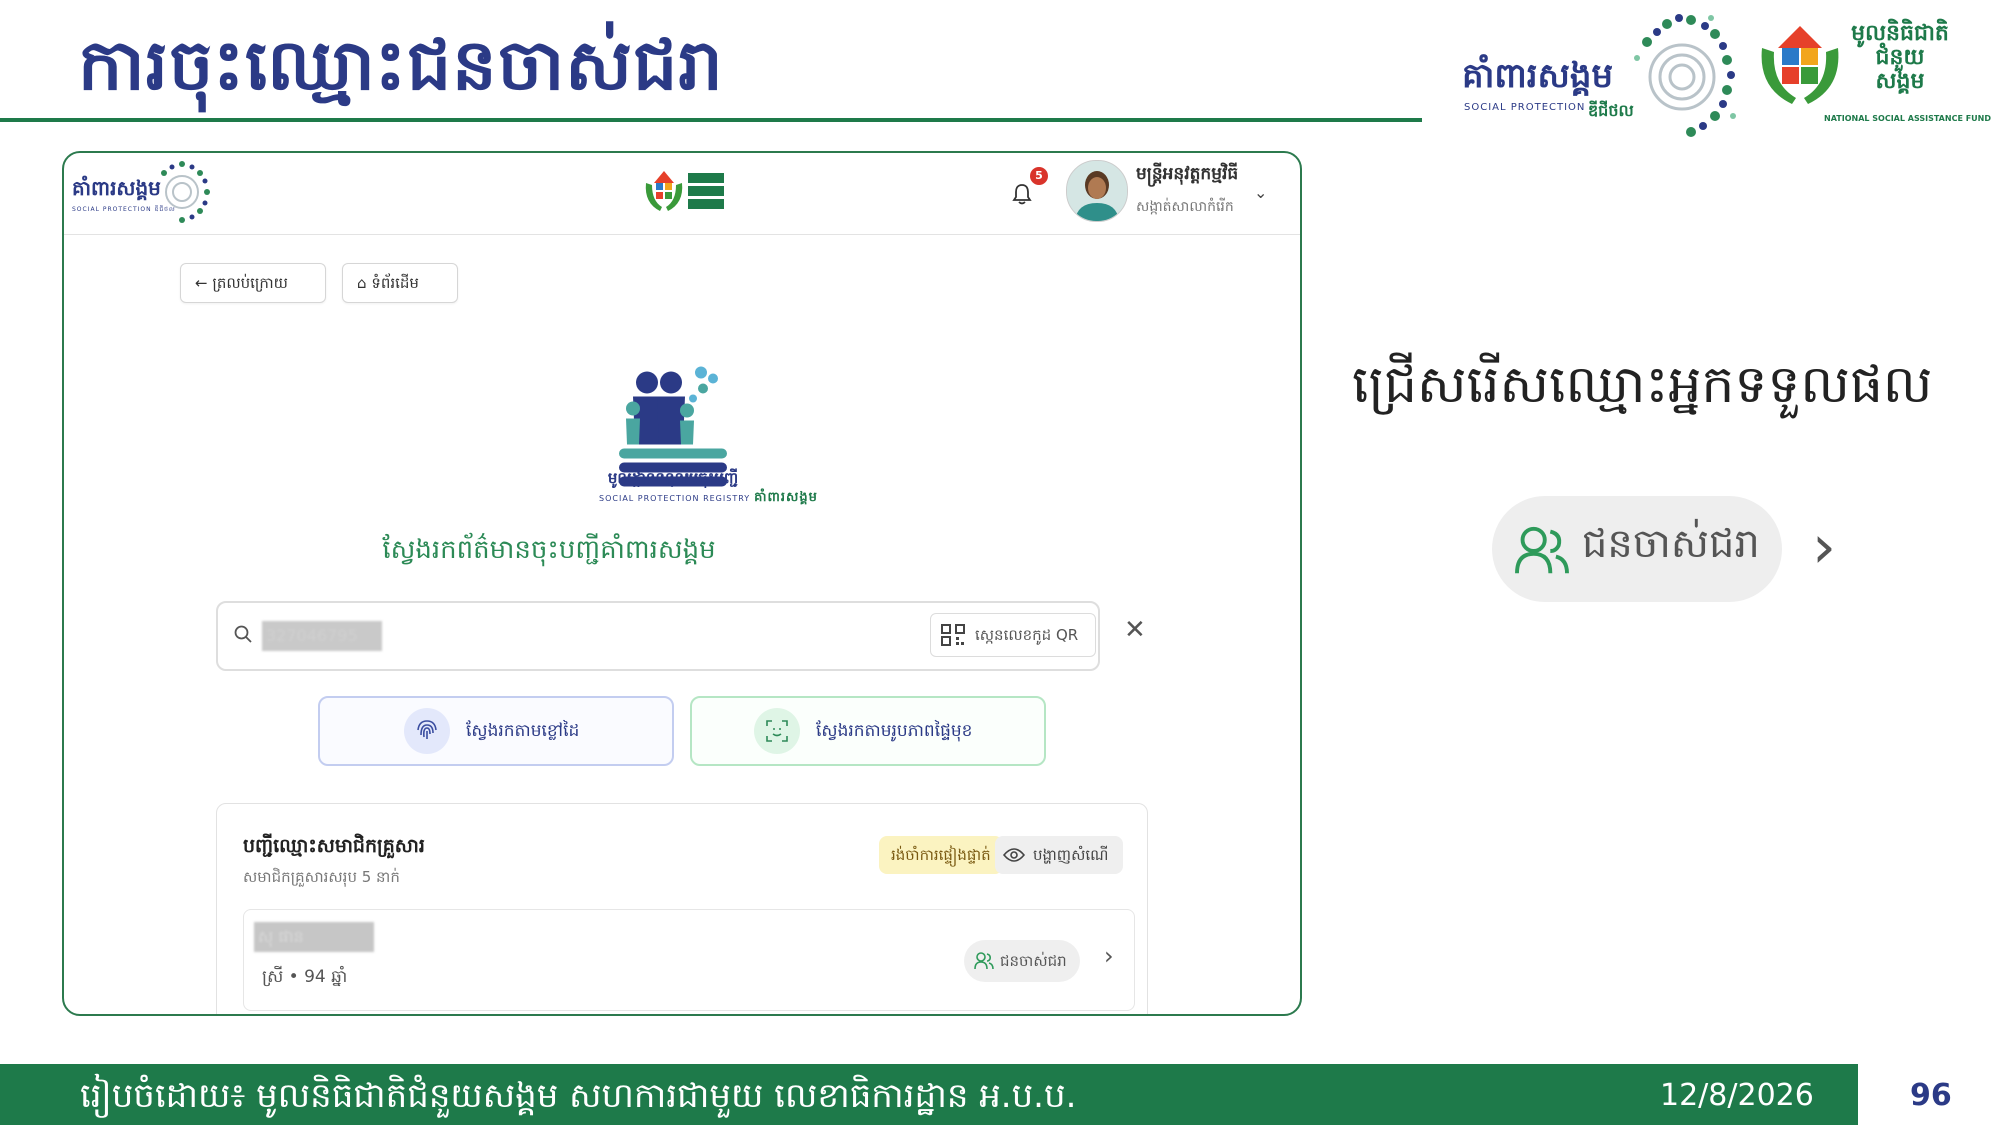 Image resolution: width=2000 pixels, height=1125 pixels. Describe the element at coordinates (786, 497) in the screenshot. I see `registry-sub-kh: គាំពារសង្គម` at that location.